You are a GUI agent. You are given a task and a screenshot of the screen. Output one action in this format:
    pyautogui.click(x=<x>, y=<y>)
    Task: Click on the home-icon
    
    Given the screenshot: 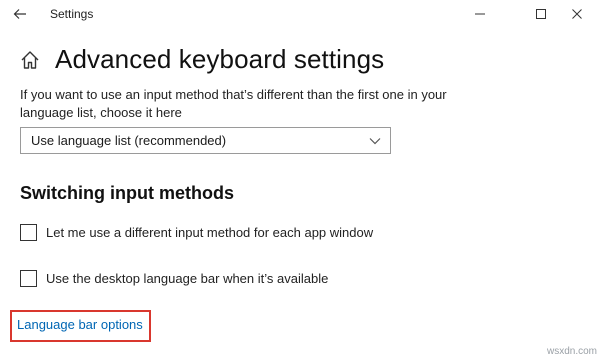 What is the action you would take?
    pyautogui.click(x=30, y=60)
    